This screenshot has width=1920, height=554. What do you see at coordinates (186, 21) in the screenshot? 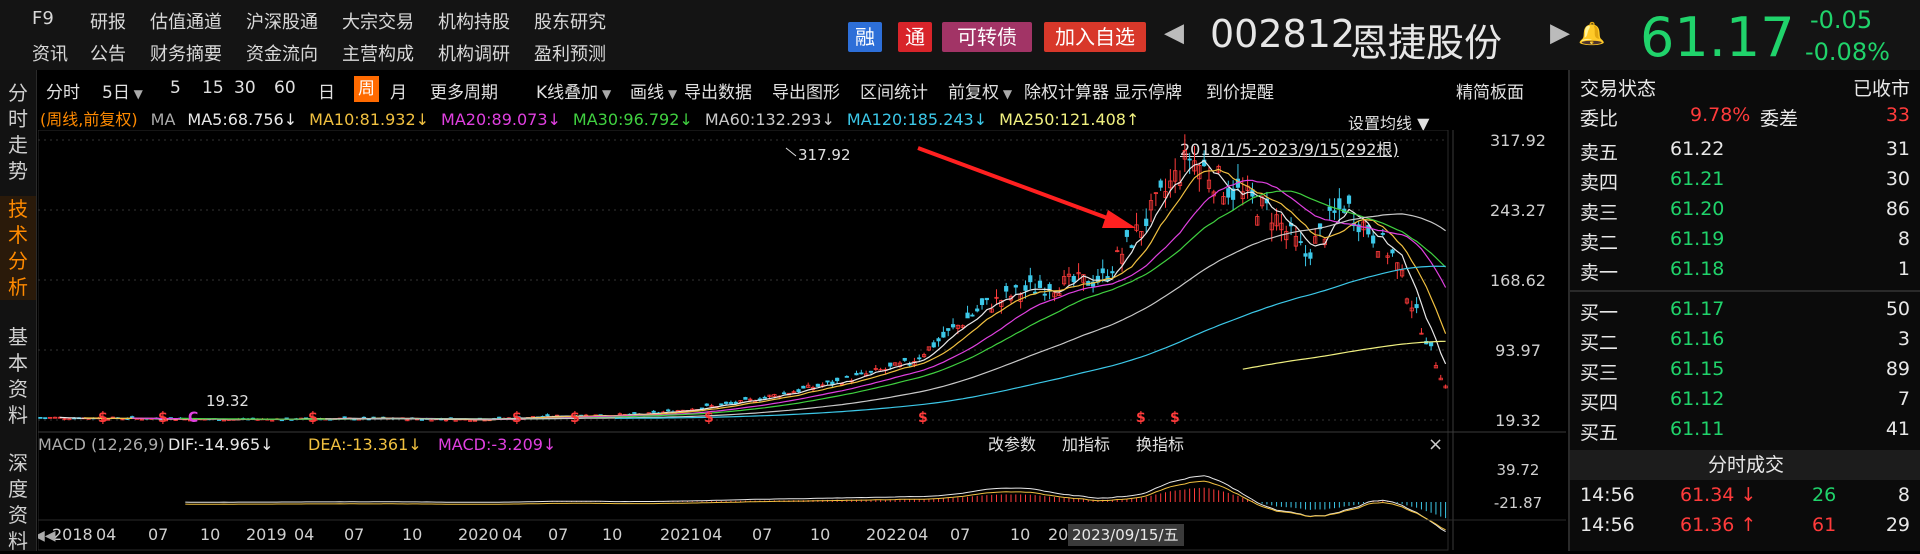
I see `nav-valuation: 估值通道` at bounding box center [186, 21].